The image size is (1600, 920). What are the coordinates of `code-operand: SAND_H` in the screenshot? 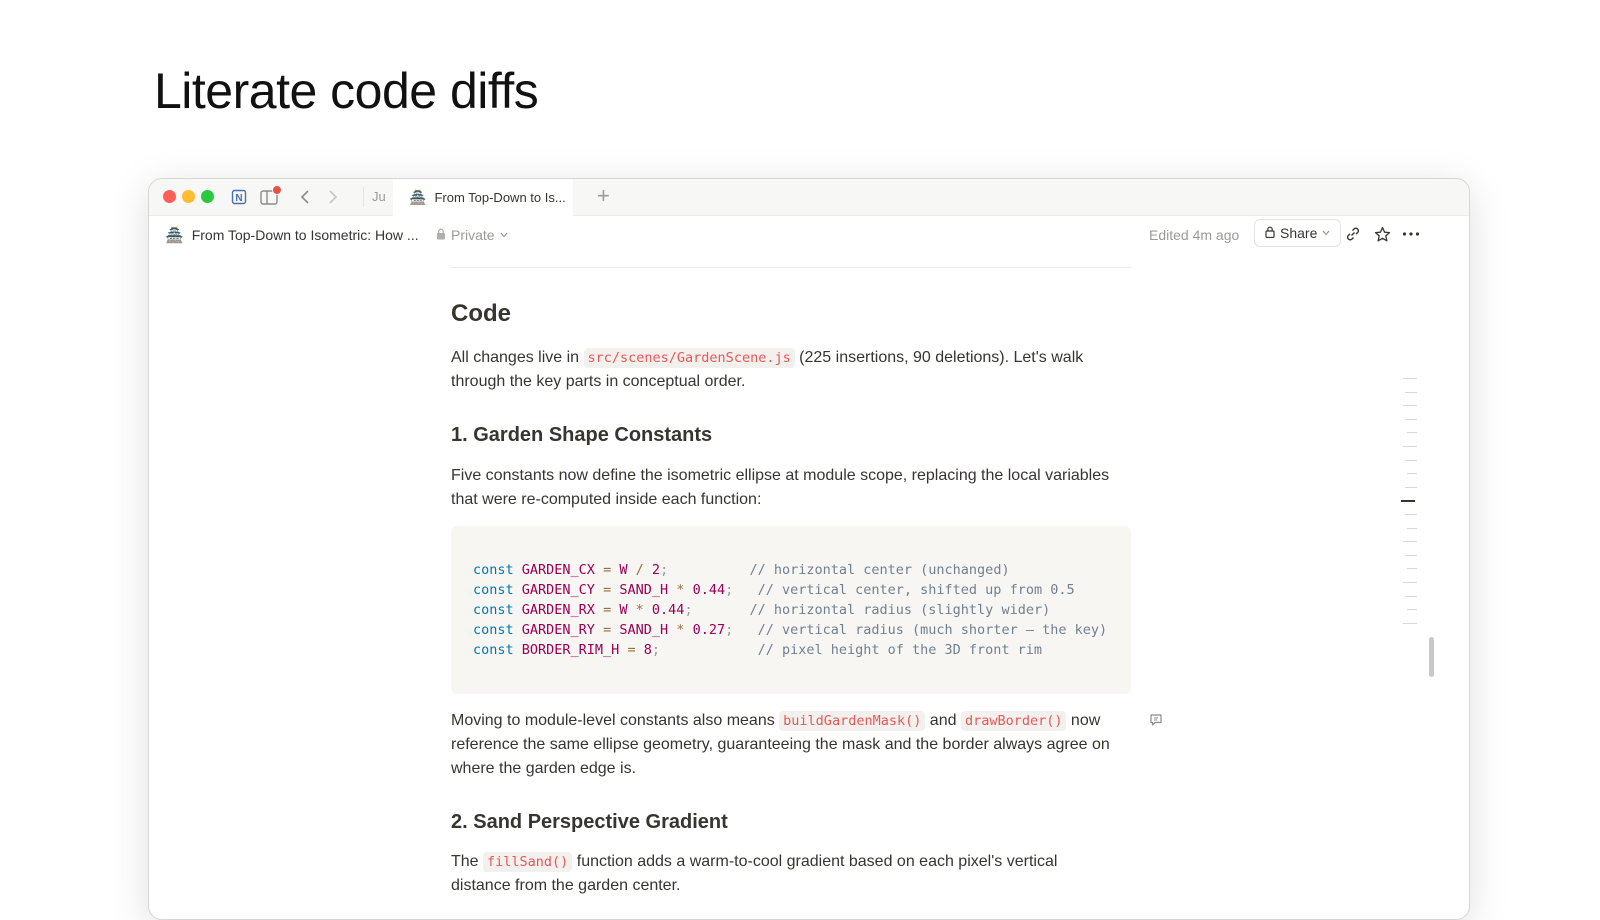 It's located at (644, 630).